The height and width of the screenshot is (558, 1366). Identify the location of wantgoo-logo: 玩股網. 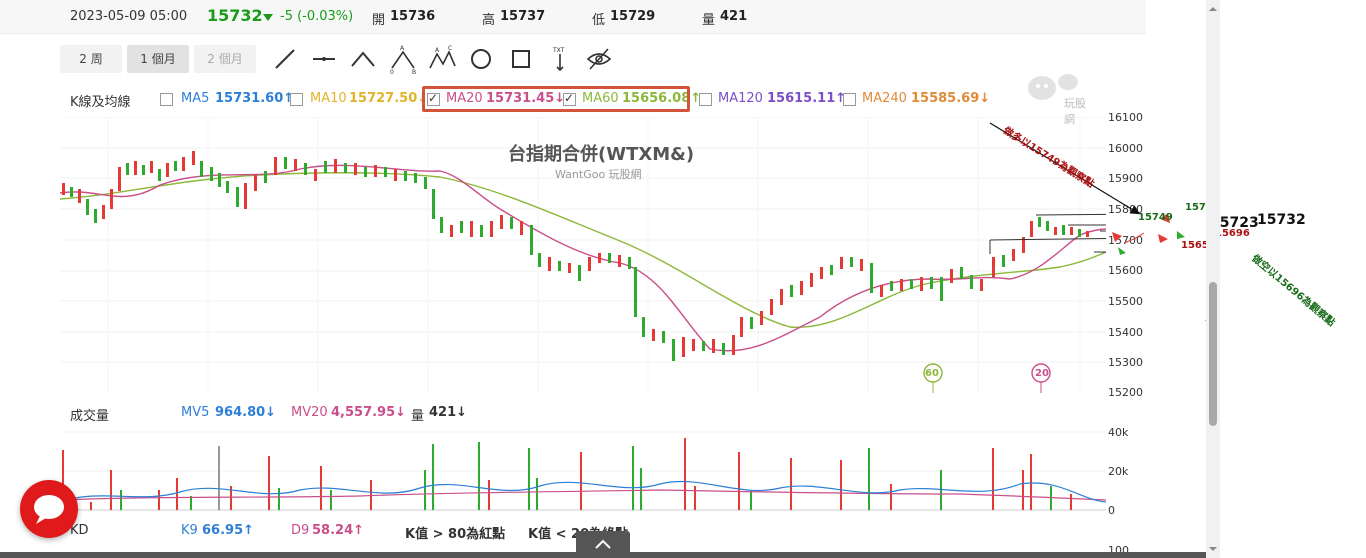
(1056, 98).